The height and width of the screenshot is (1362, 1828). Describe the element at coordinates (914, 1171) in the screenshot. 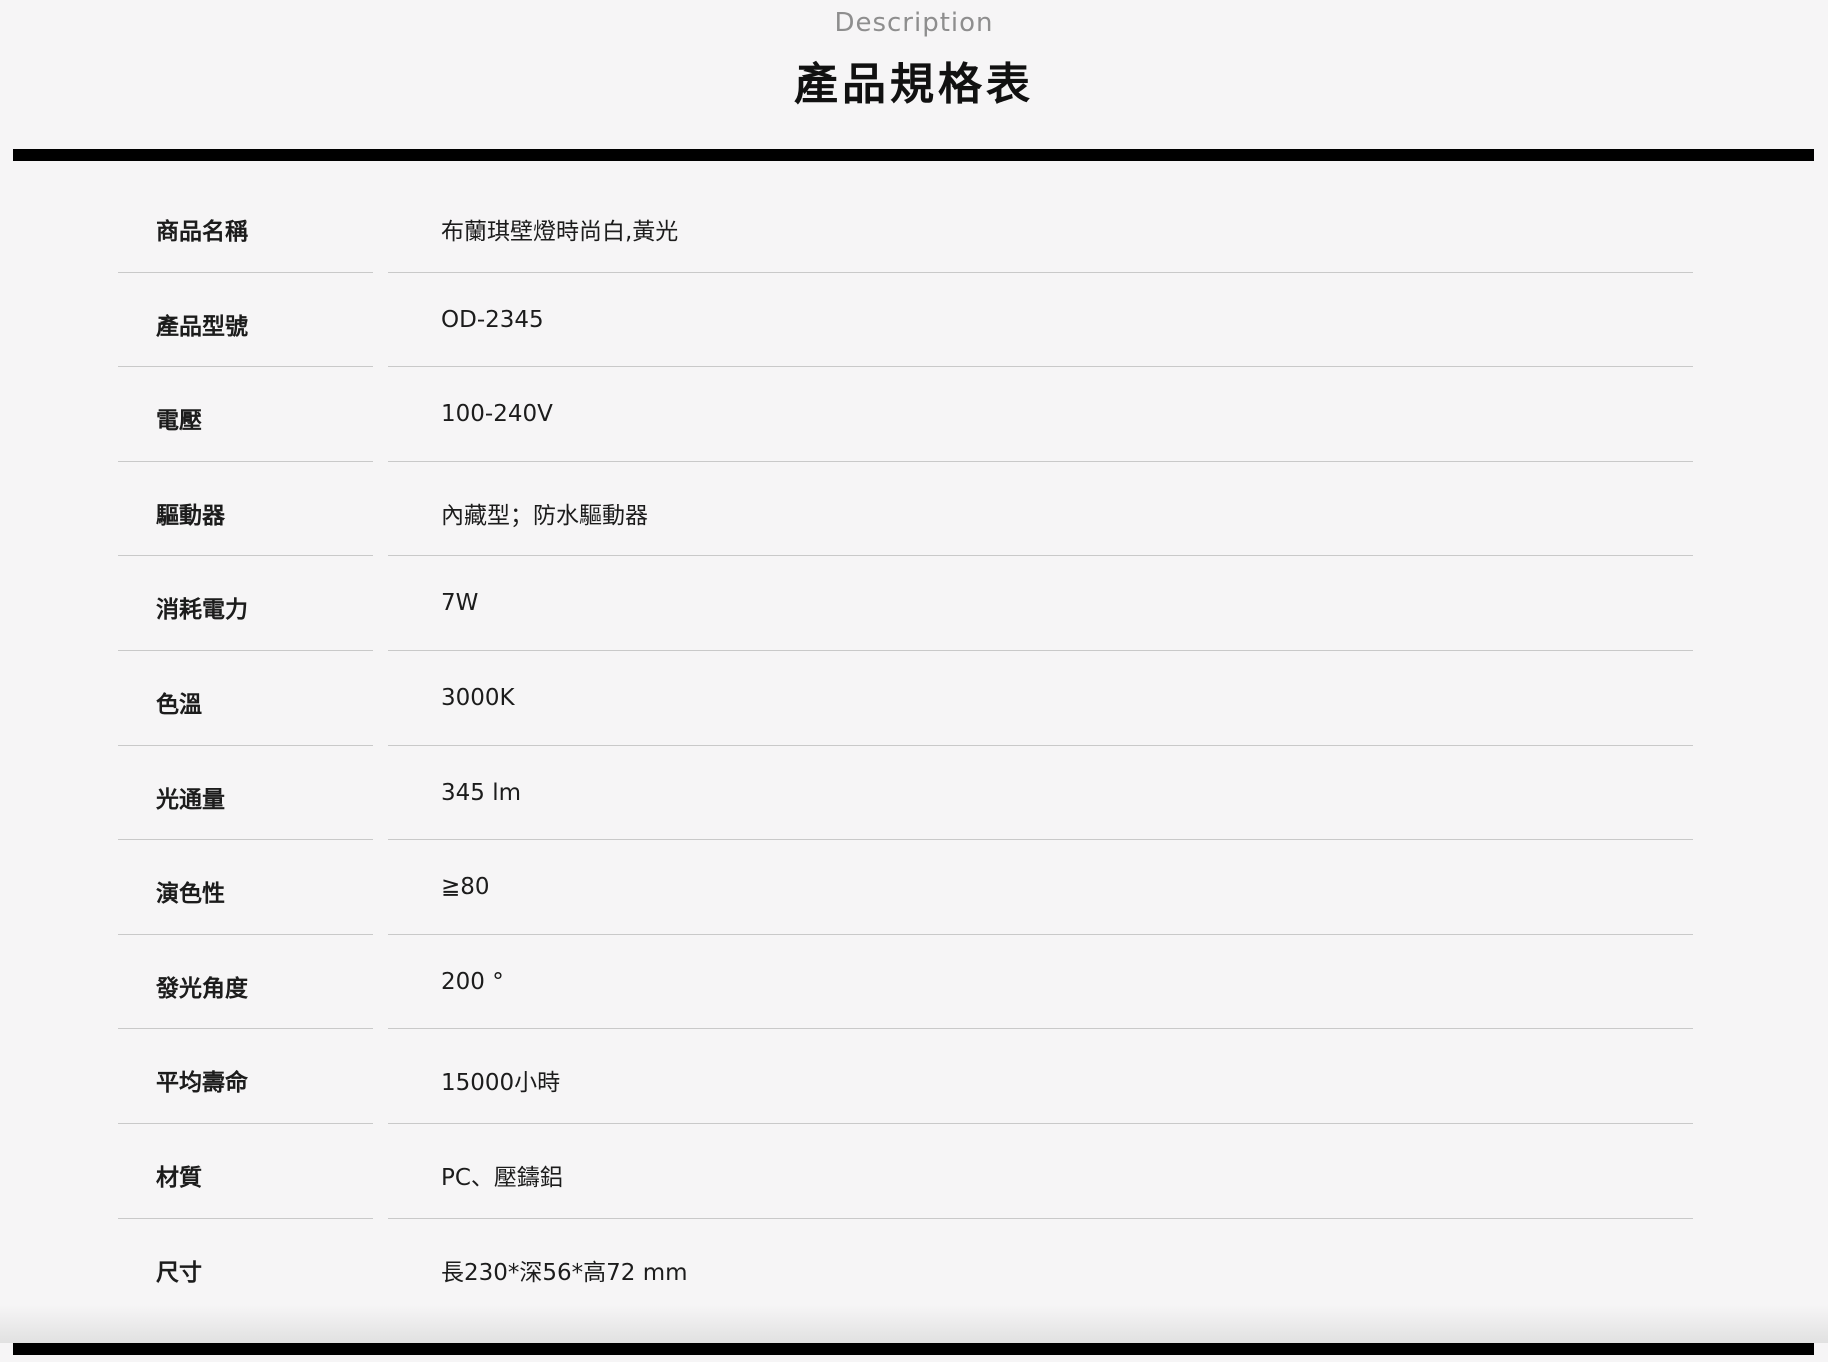

I see `spec-row-material: 材質 PC、壓鑄鋁` at that location.